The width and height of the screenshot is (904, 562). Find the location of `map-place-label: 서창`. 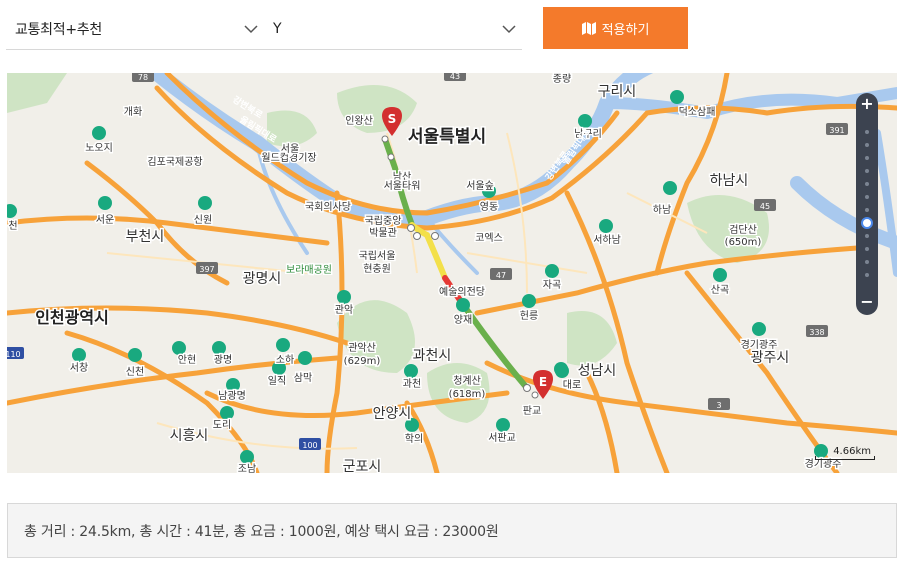

map-place-label: 서창 is located at coordinates (79, 368).